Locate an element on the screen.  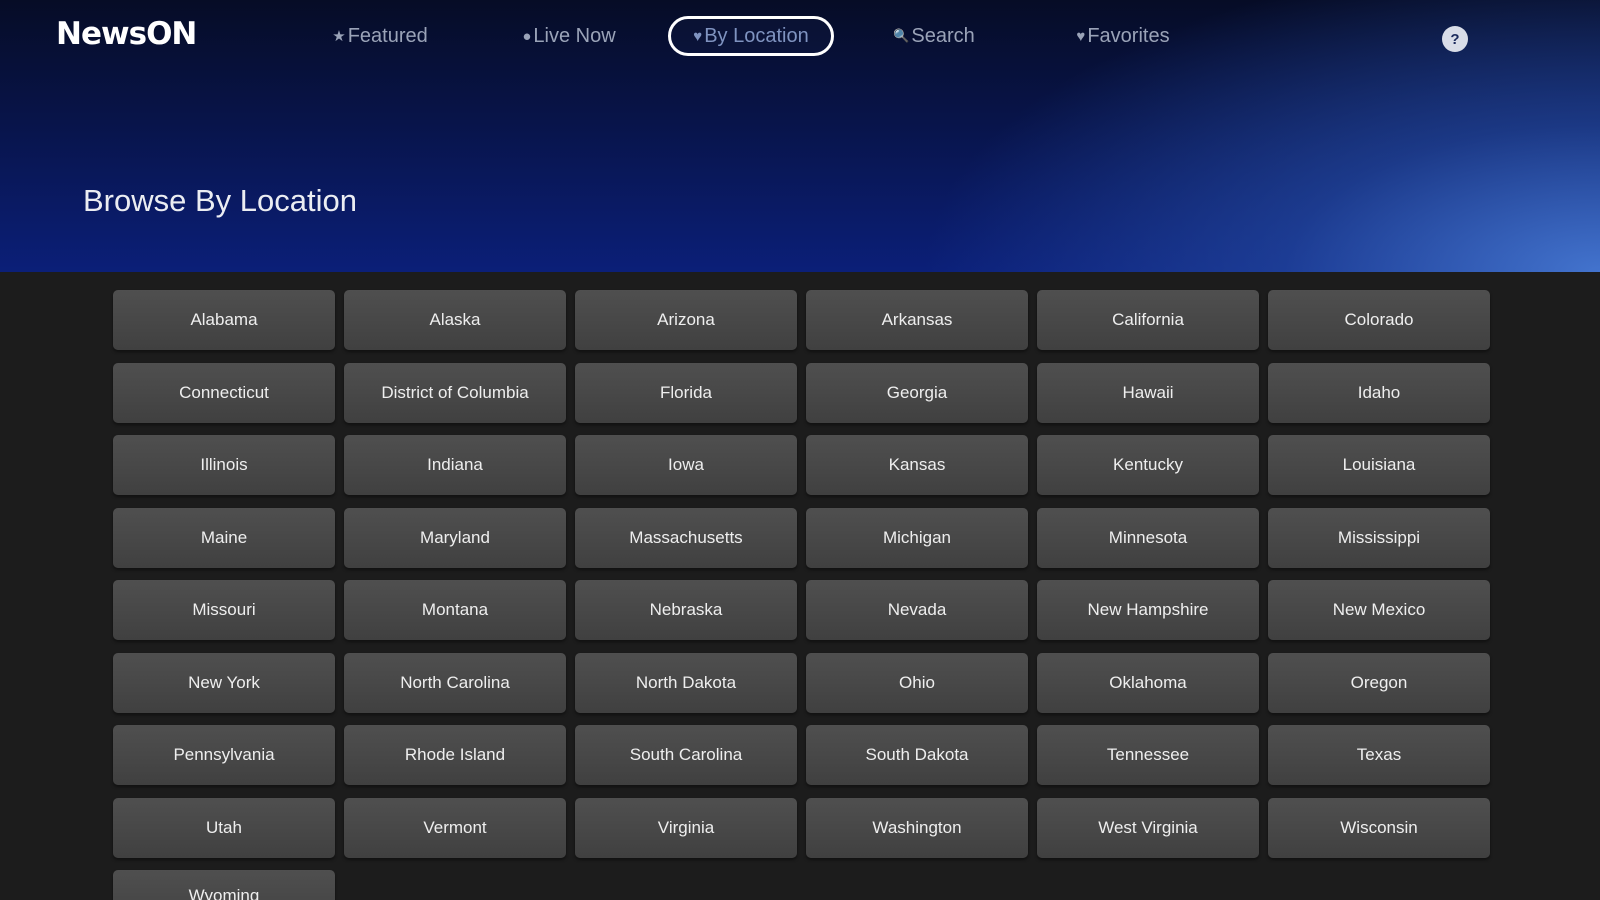
location-label: District of Columbia is located at coordinates (455, 392).